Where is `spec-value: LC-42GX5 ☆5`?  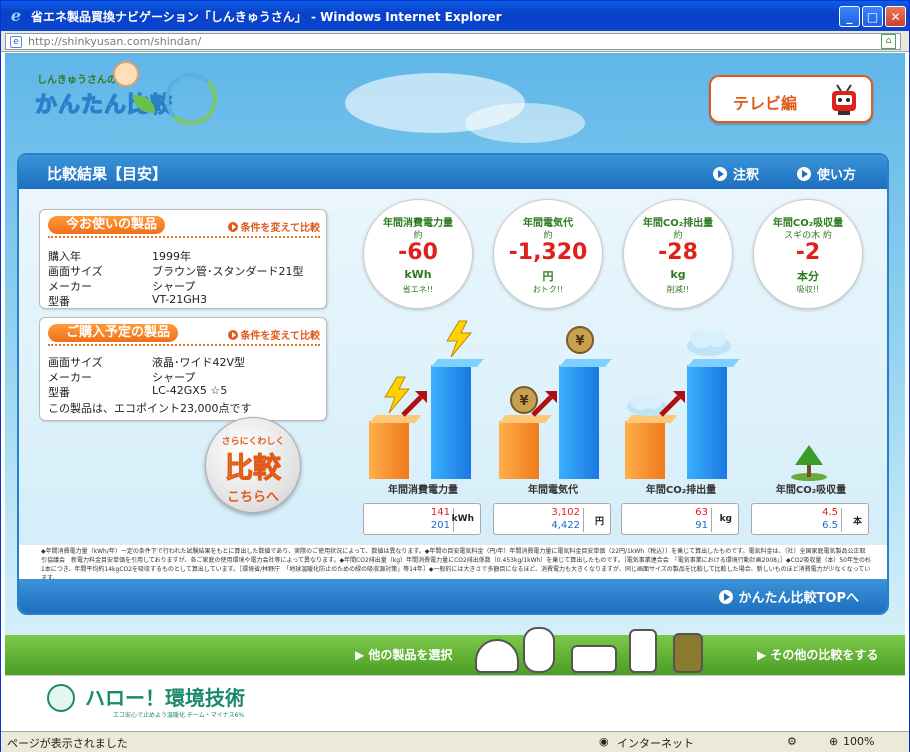
spec-value: LC-42GX5 ☆5 is located at coordinates (190, 390).